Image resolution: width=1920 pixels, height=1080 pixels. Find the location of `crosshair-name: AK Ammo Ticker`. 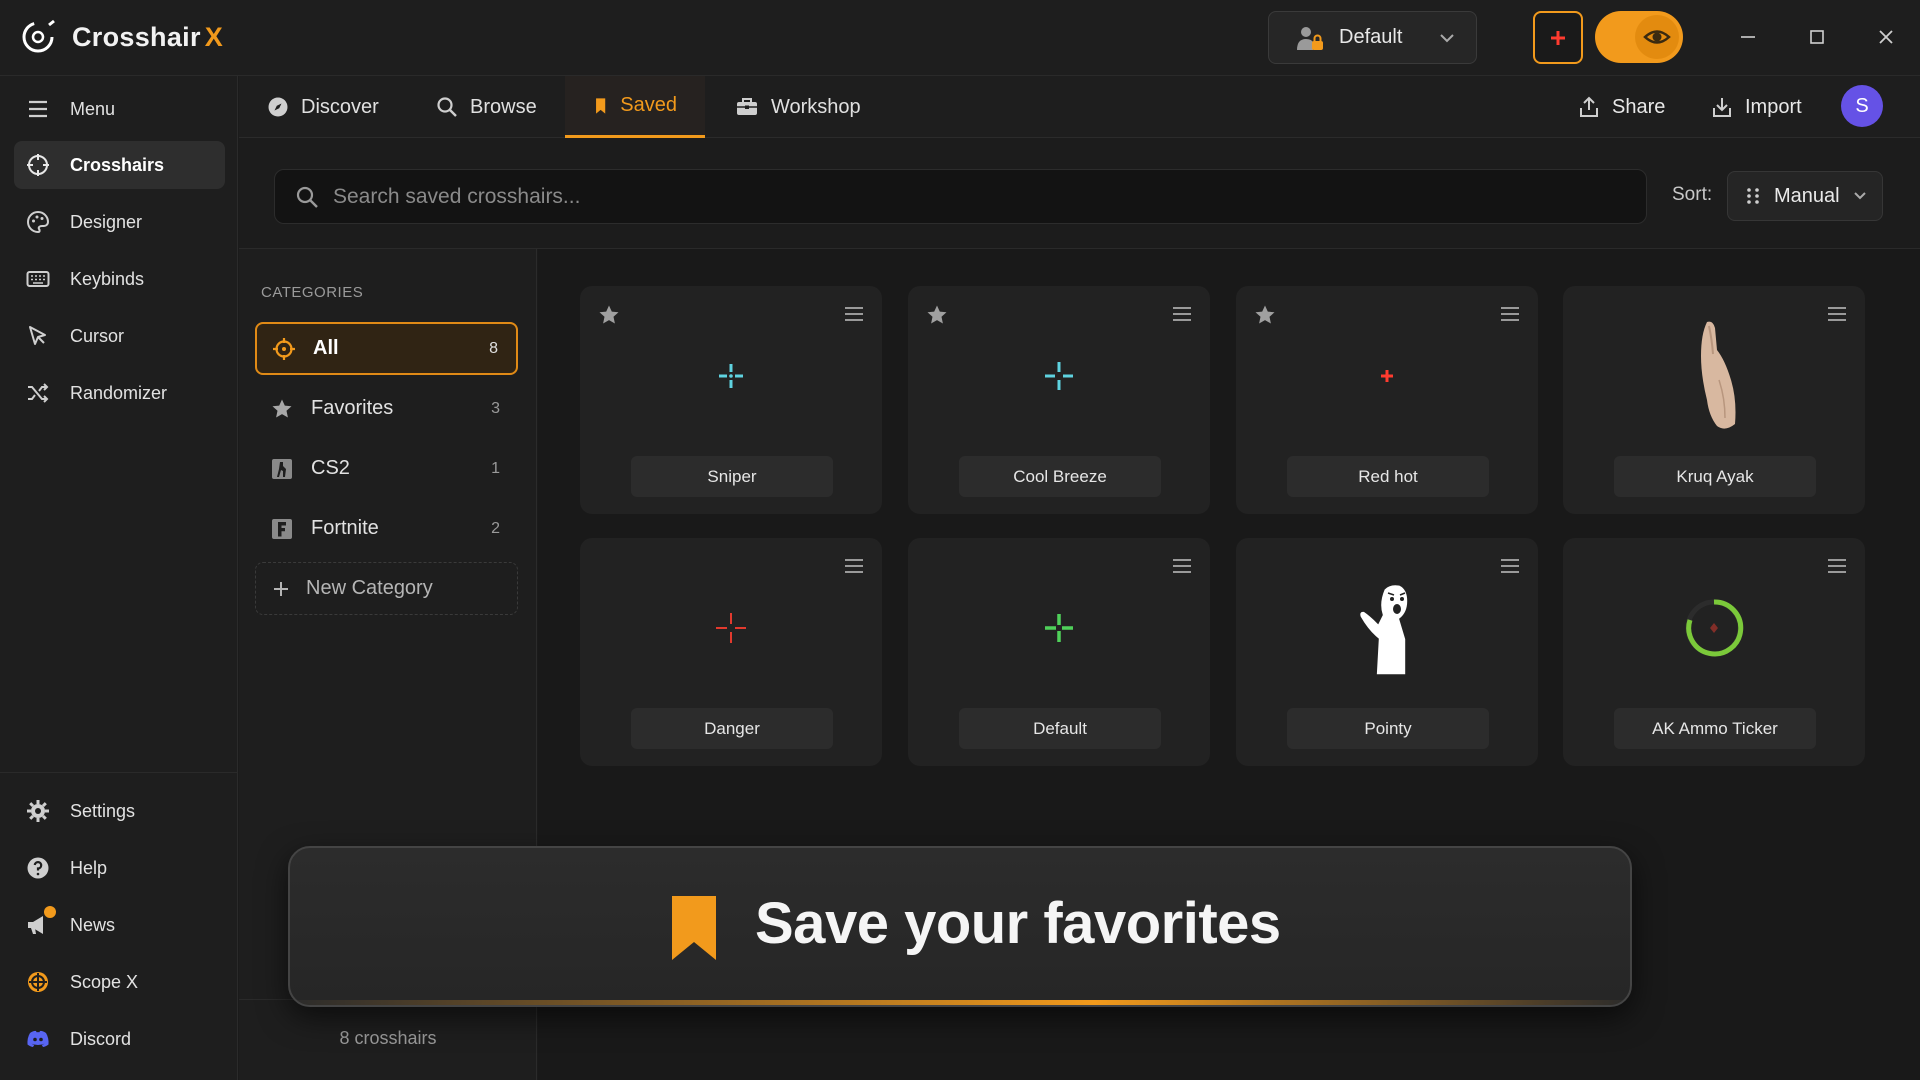

crosshair-name: AK Ammo Ticker is located at coordinates (1715, 728).